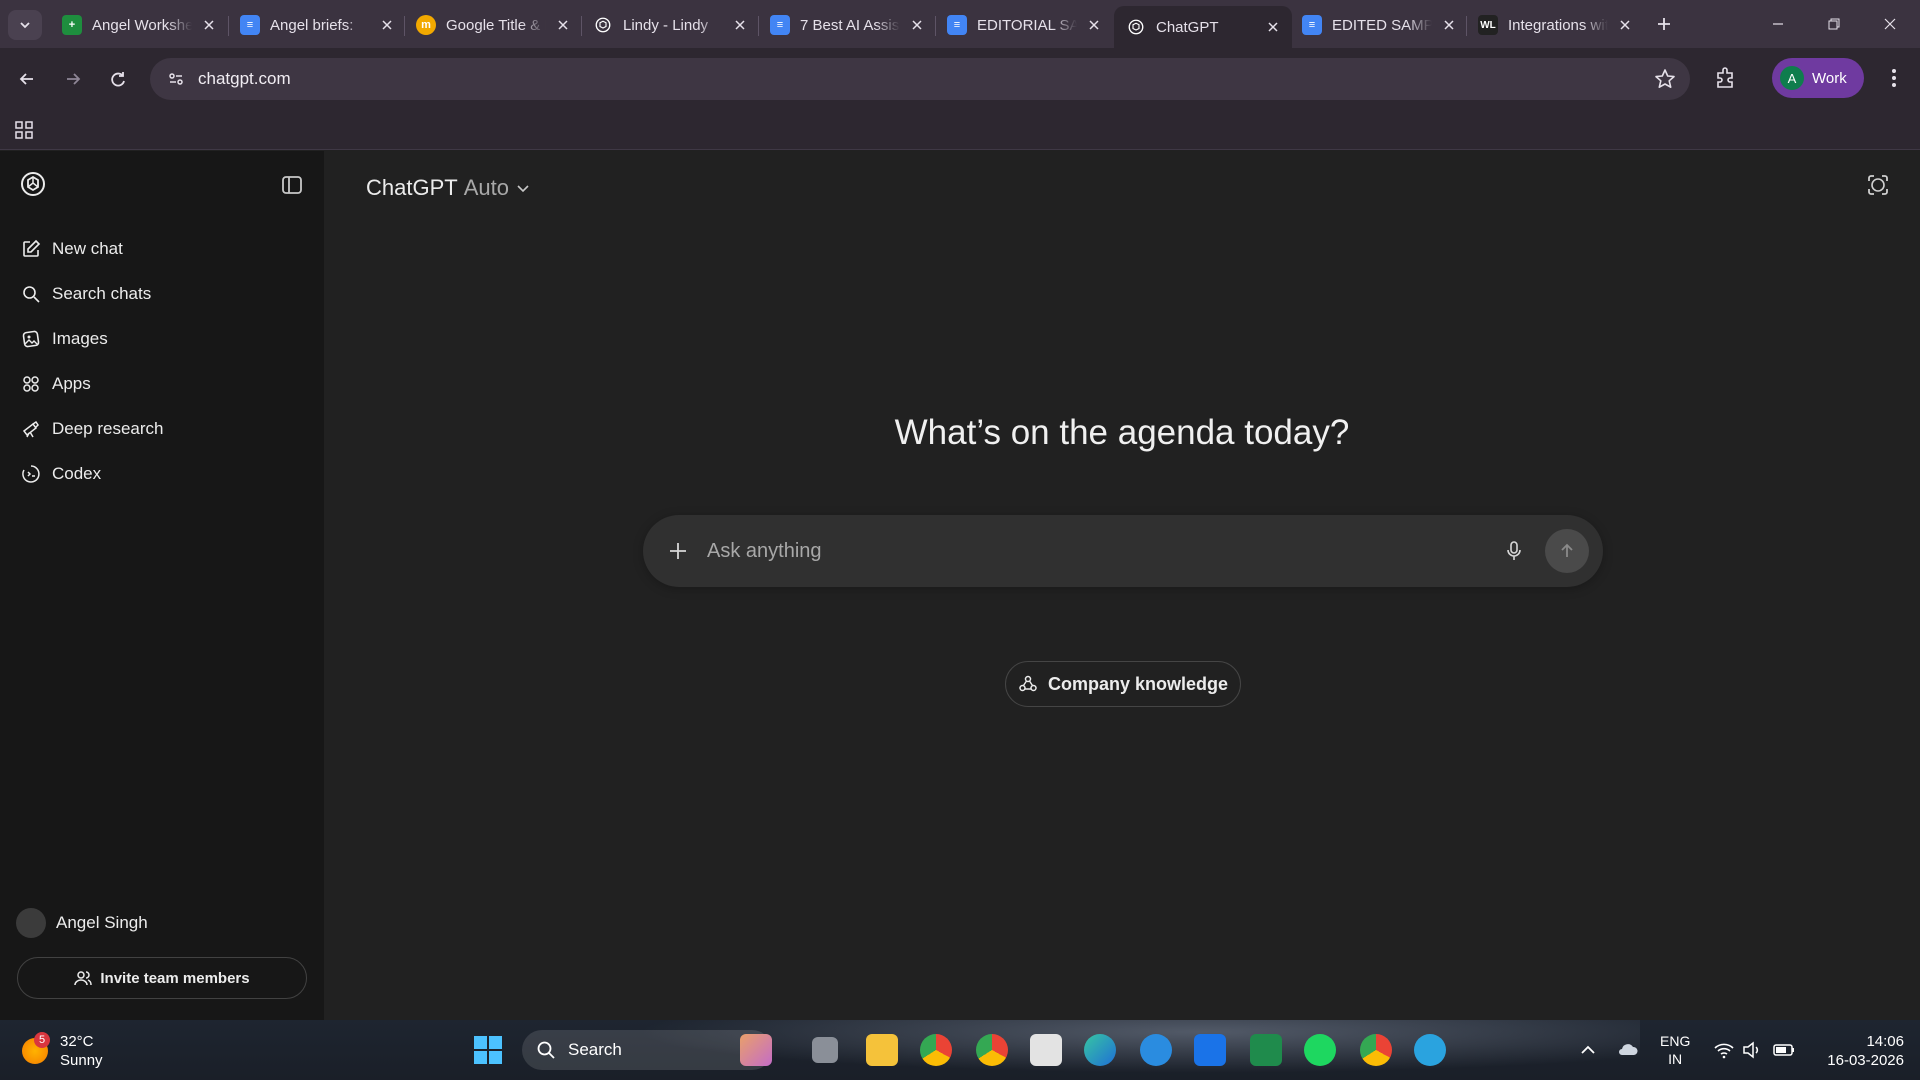 The height and width of the screenshot is (1080, 1920). Describe the element at coordinates (24, 130) in the screenshot. I see `apps-grid-icon` at that location.